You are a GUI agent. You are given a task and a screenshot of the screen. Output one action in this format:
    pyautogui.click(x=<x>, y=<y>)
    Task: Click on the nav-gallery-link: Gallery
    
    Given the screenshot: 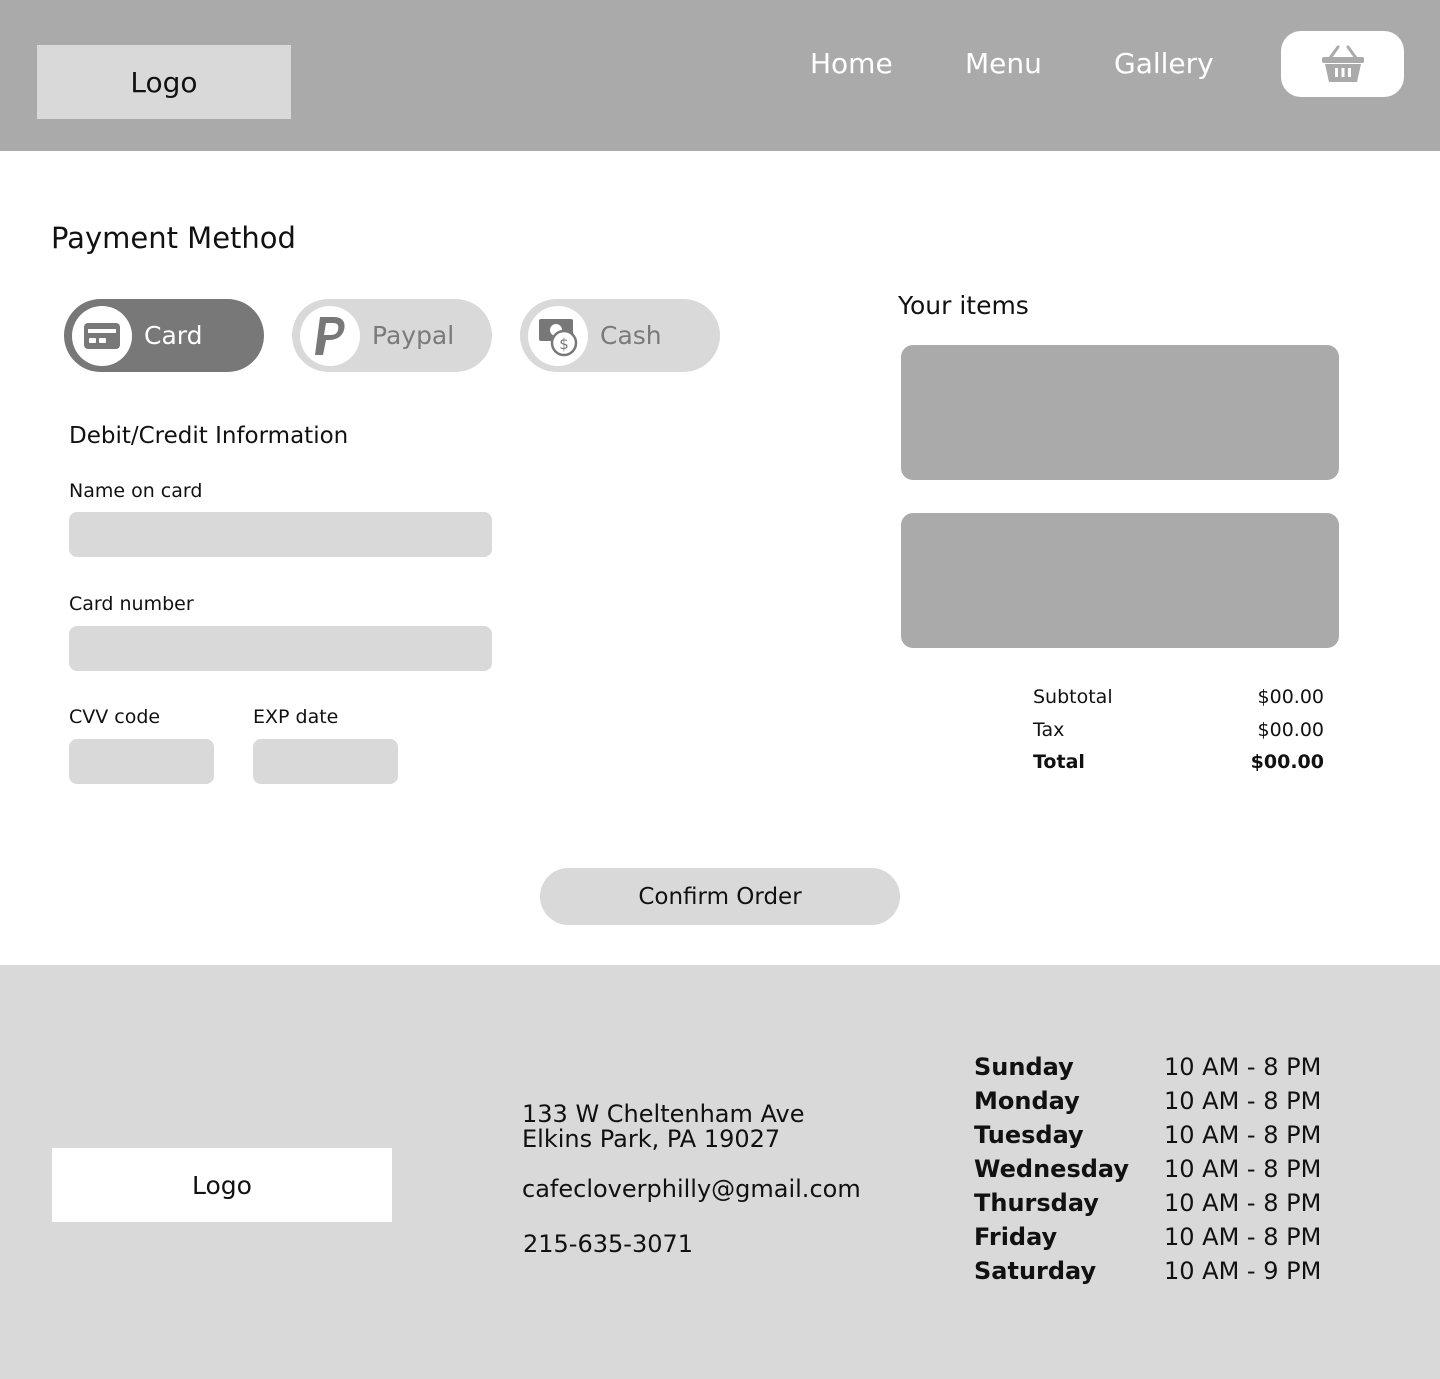 What is the action you would take?
    pyautogui.click(x=1164, y=63)
    